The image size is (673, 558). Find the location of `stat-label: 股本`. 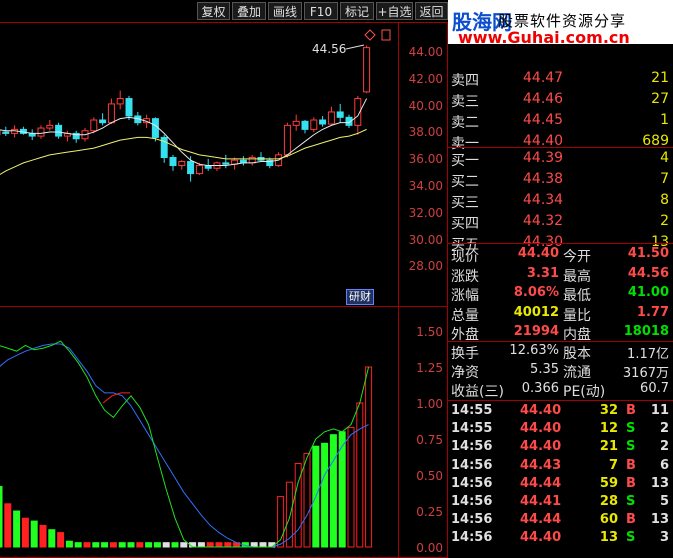

stat-label: 股本 is located at coordinates (577, 354).